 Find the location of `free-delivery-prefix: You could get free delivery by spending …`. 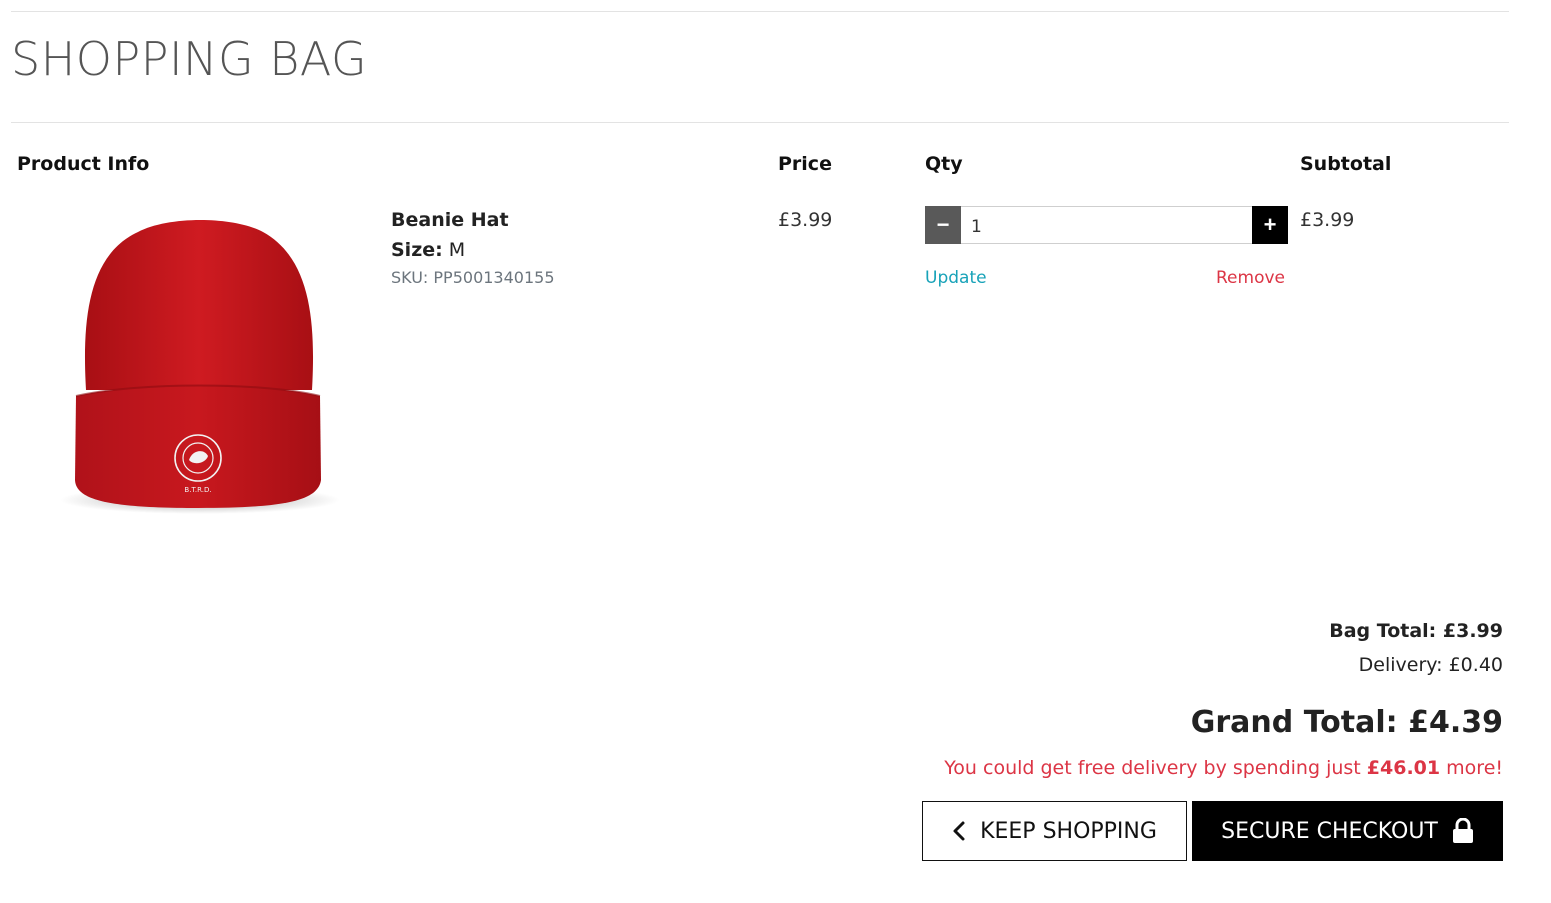

free-delivery-prefix: You could get free delivery by spending … is located at coordinates (1155, 768).